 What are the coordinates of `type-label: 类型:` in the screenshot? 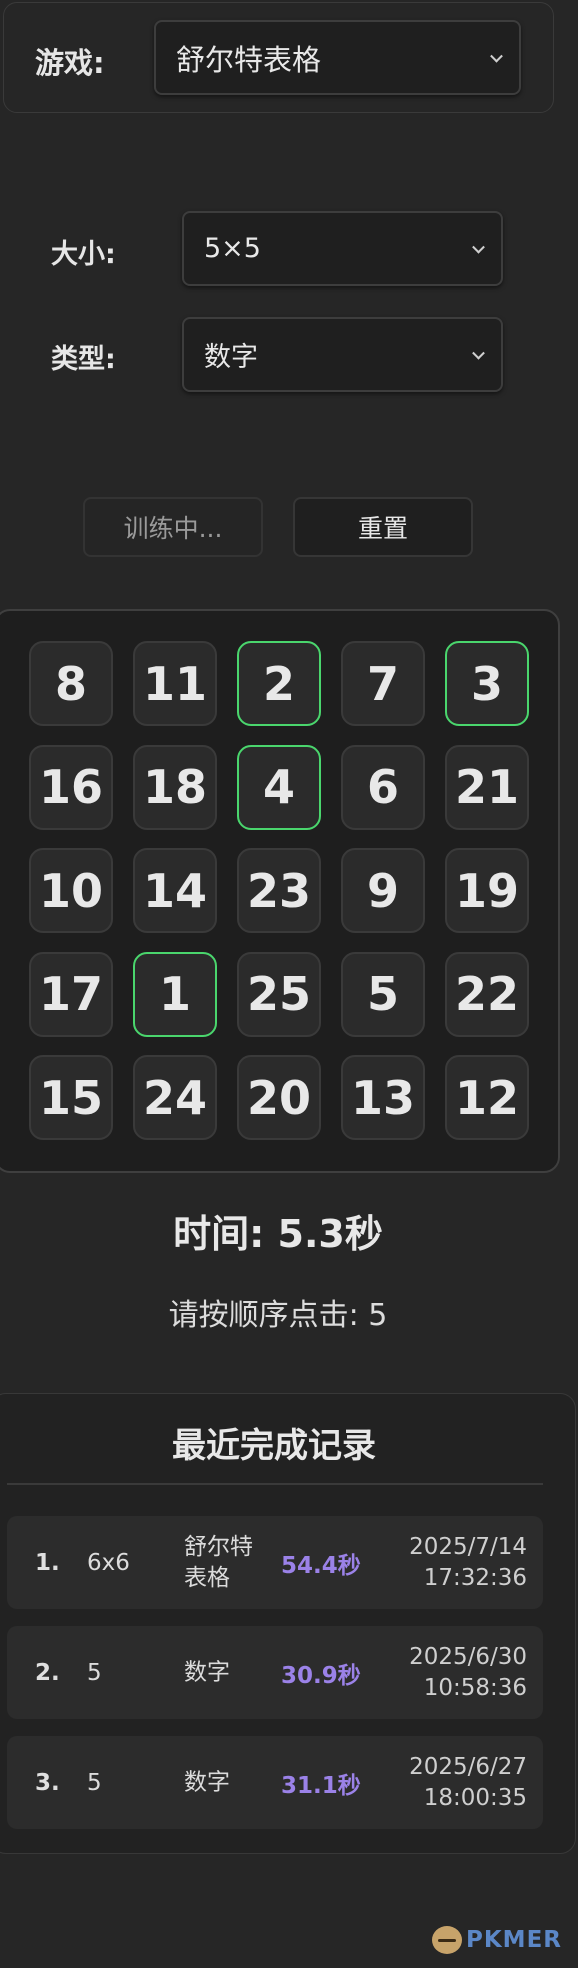 It's located at (83, 359).